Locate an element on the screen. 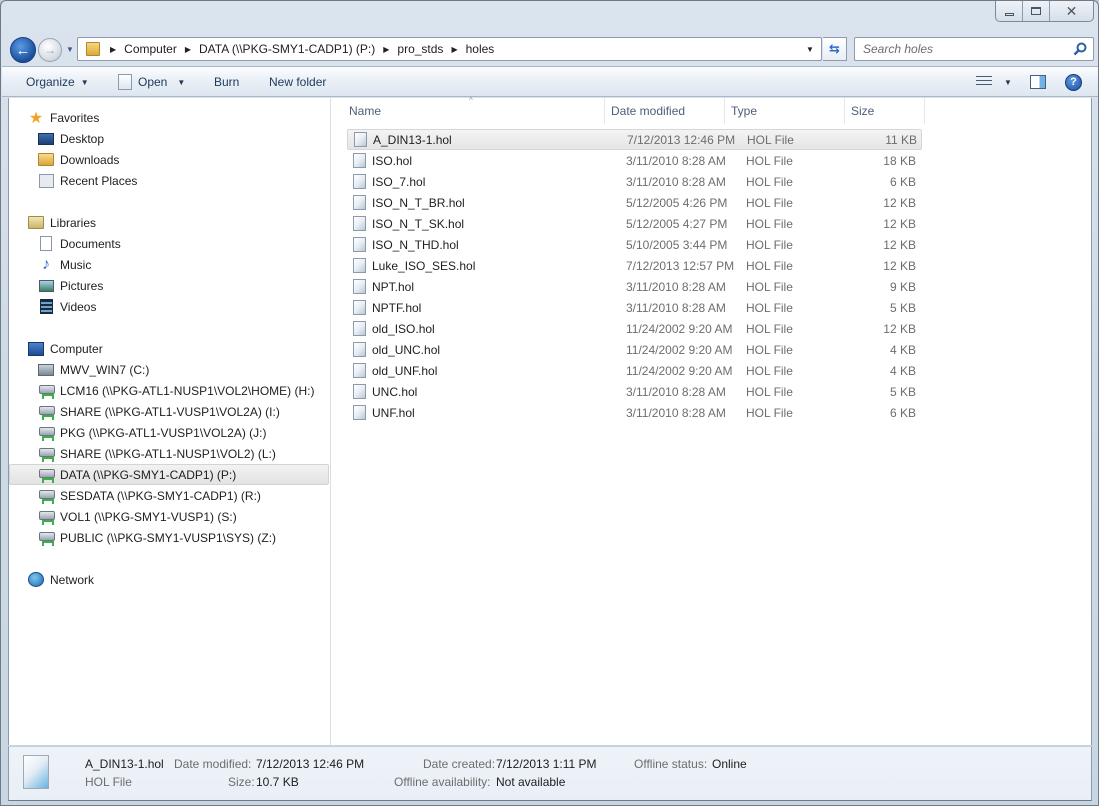  sidebar-item-drive-j: PKG (\\PKG-ATL1-VUSP1\VOL2A) (J:) is located at coordinates (169, 432).